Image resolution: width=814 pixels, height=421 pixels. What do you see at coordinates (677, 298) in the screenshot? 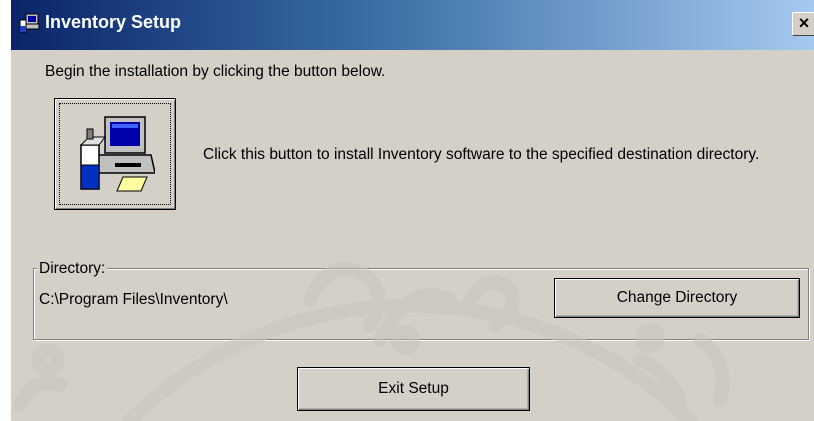
I see `change-directory-button: Change Directory` at bounding box center [677, 298].